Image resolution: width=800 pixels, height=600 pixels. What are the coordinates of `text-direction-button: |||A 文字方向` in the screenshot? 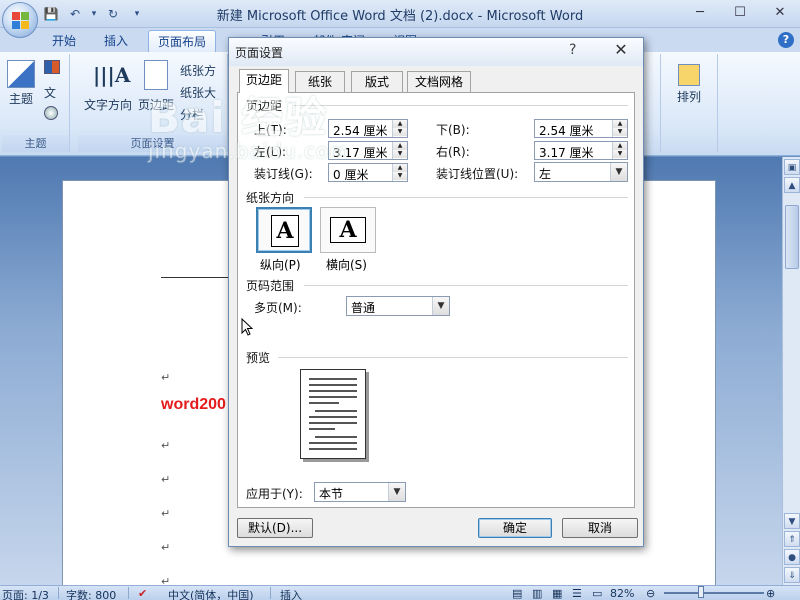 It's located at (108, 86).